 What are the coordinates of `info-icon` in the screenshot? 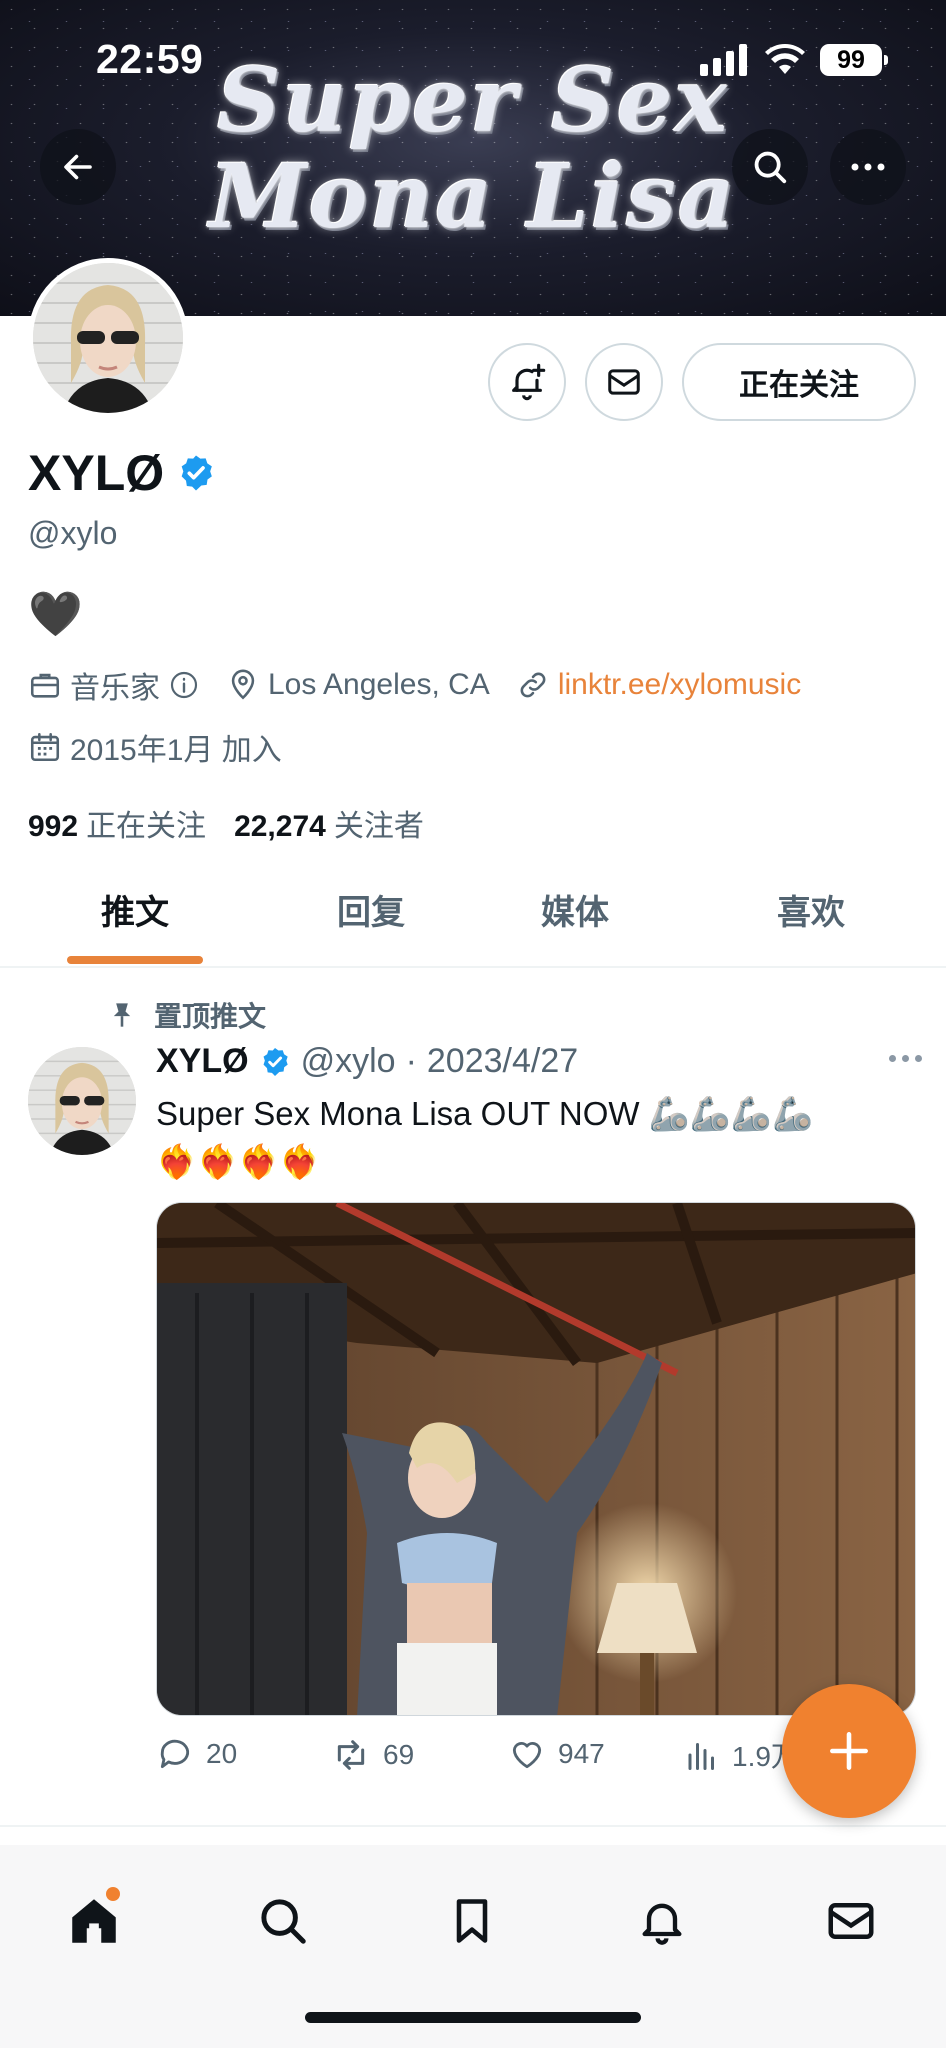 It's located at (184, 685).